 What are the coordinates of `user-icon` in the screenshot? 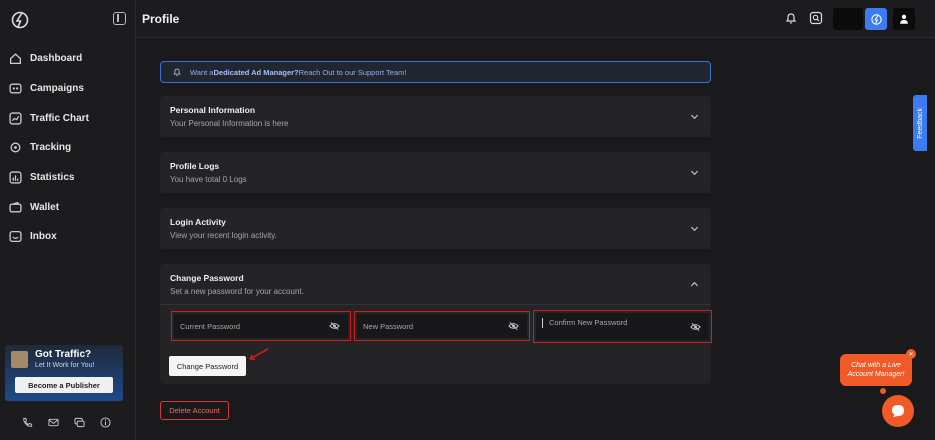 It's located at (904, 19).